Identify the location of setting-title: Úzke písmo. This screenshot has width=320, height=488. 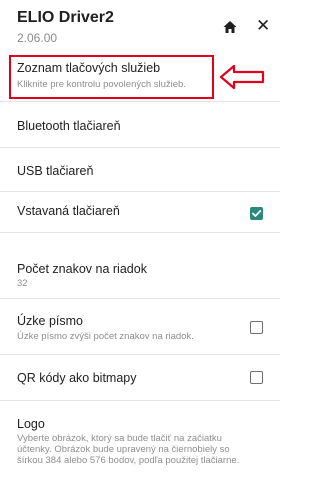
(50, 321).